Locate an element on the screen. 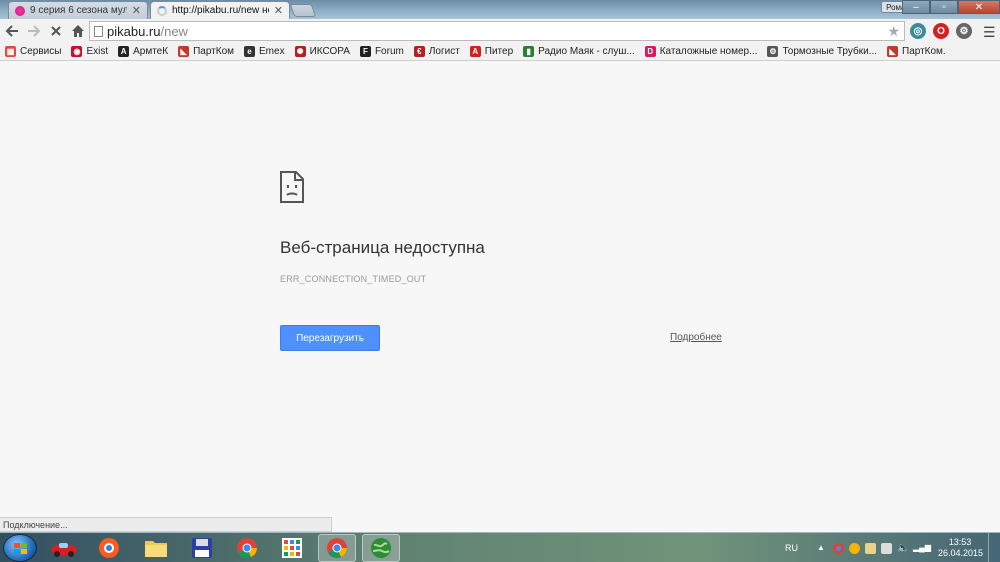  bookmark-label: ИКСОРА is located at coordinates (329, 51).